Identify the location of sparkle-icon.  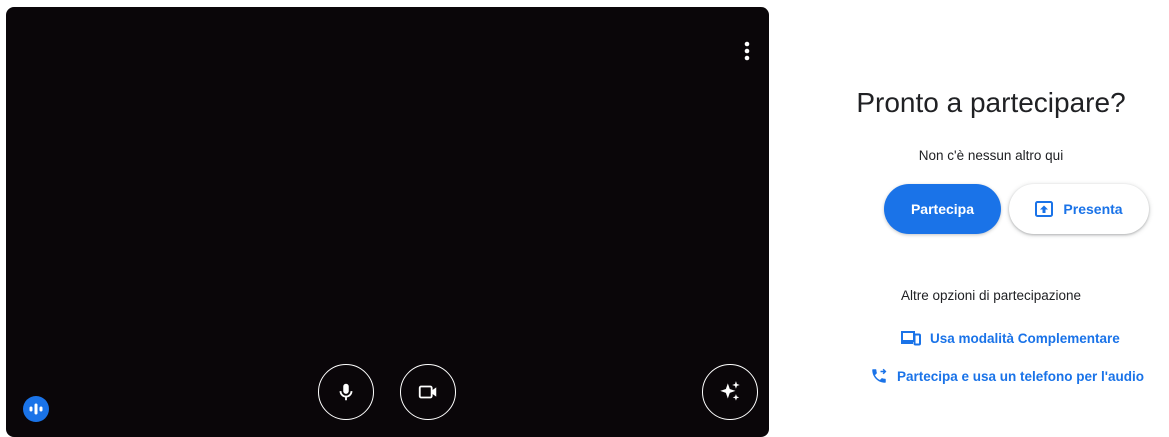
(730, 391).